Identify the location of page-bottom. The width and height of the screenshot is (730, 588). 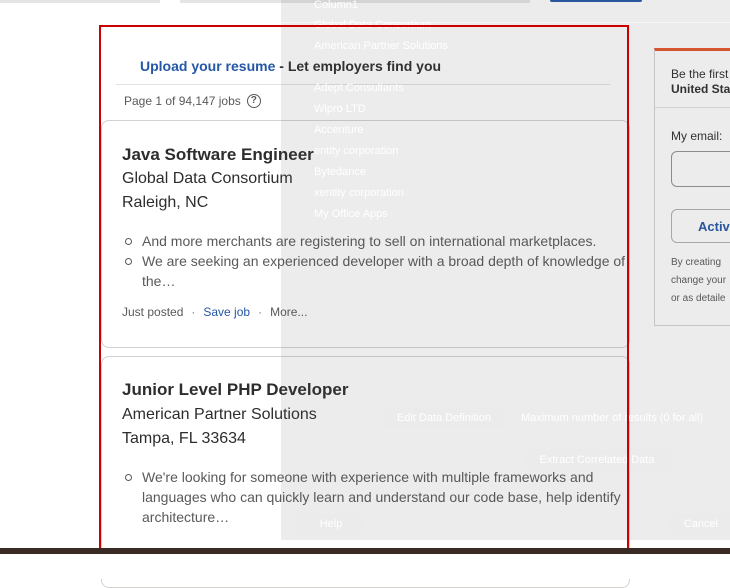
(365, 566).